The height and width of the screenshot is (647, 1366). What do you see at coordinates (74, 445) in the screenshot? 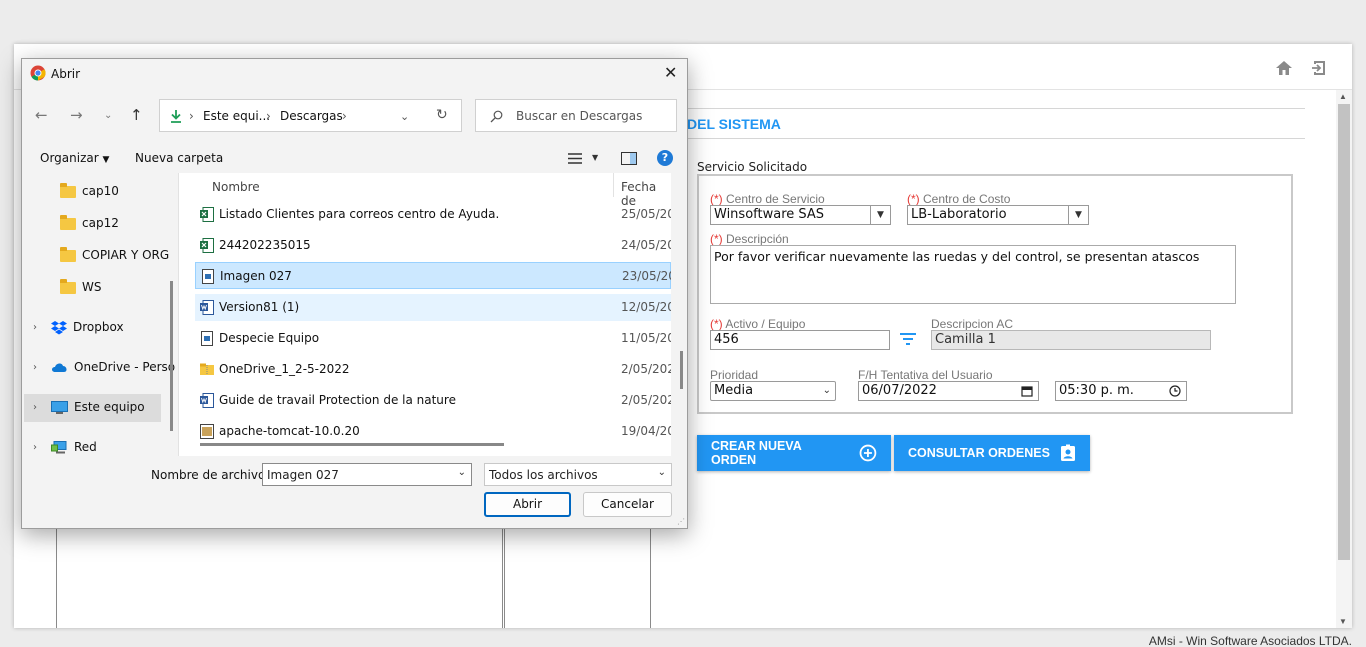
I see `tree-item-red: Red` at bounding box center [74, 445].